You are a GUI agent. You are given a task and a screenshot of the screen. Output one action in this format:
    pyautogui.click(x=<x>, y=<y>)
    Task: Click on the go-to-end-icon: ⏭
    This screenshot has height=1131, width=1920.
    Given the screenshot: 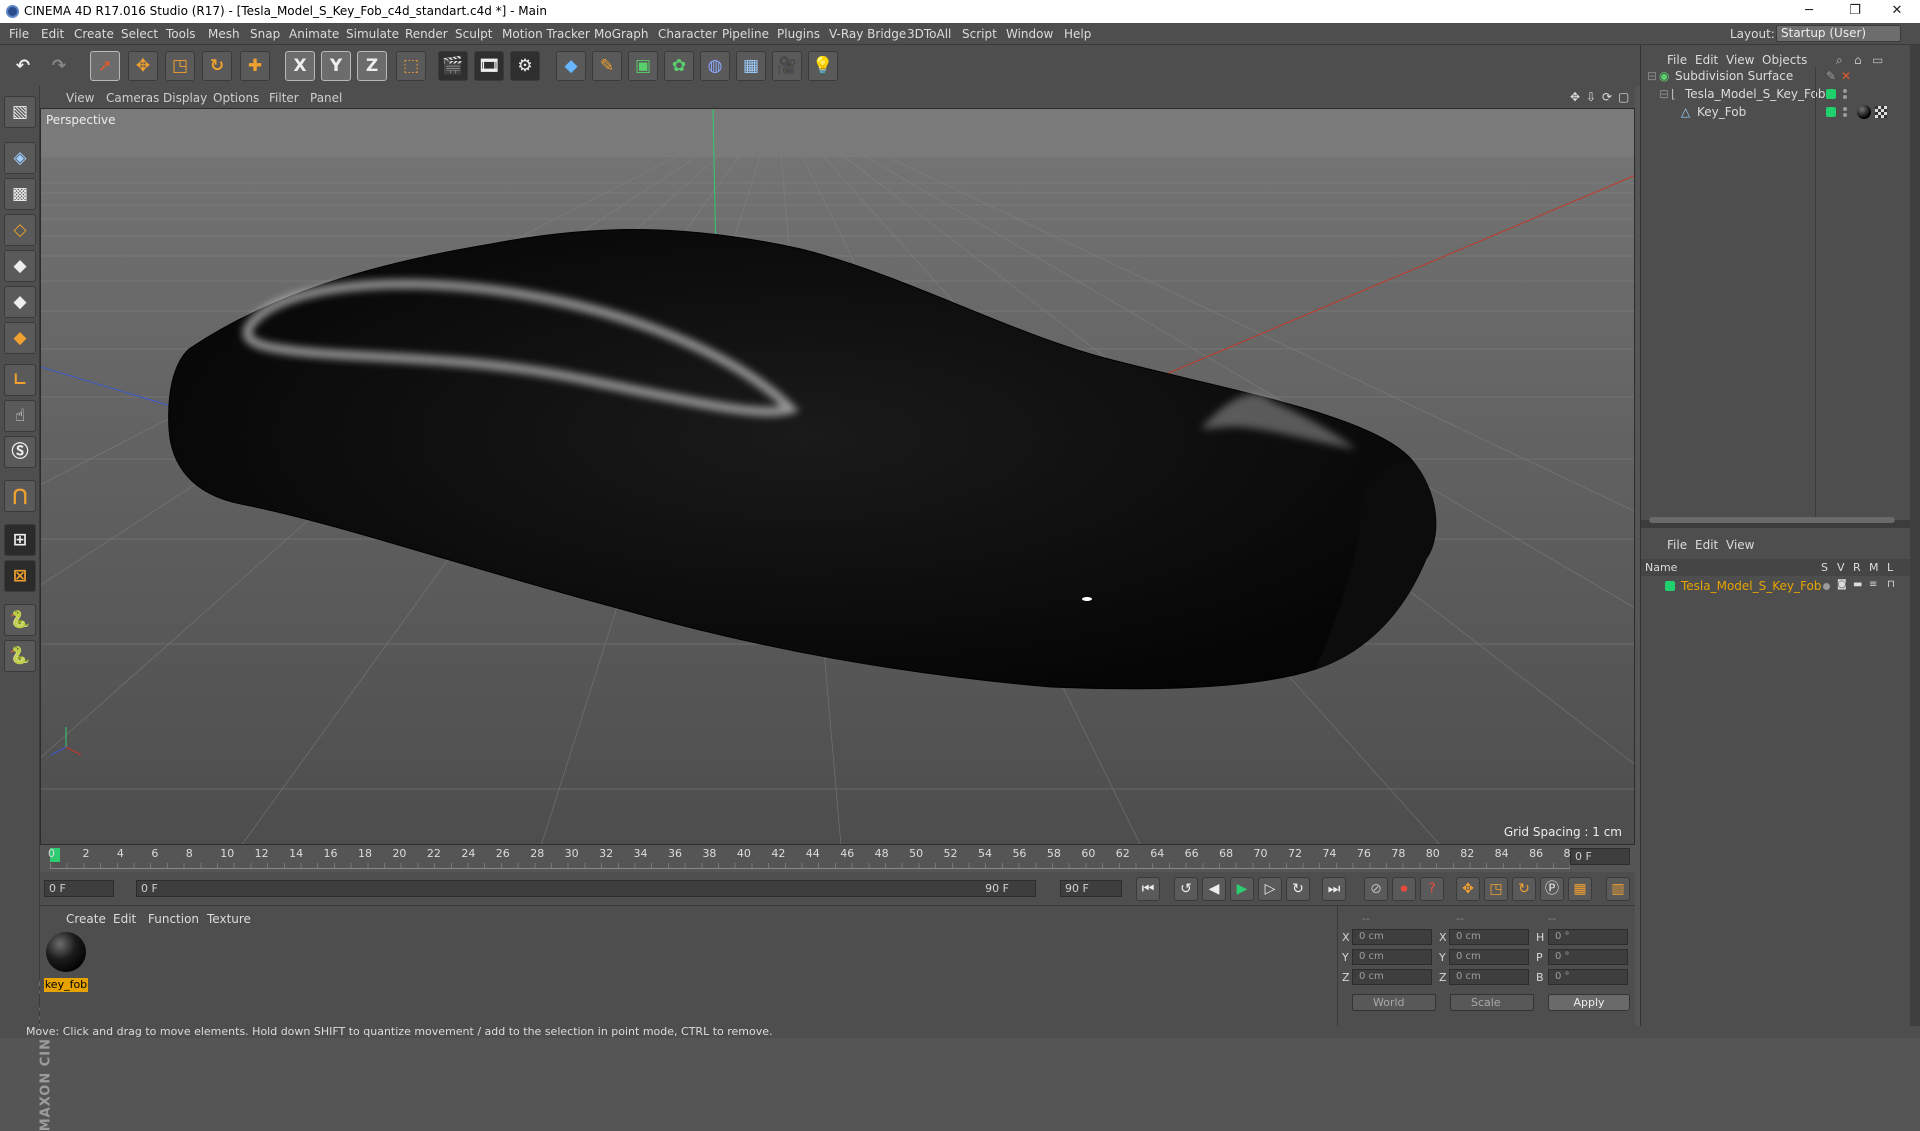 What is the action you would take?
    pyautogui.click(x=1334, y=889)
    